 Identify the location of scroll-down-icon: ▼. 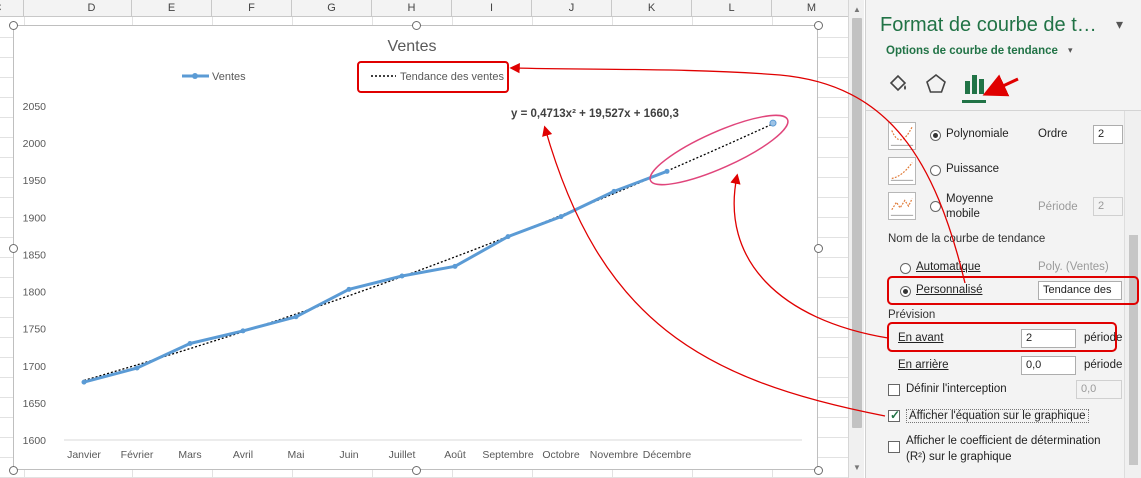
(857, 468).